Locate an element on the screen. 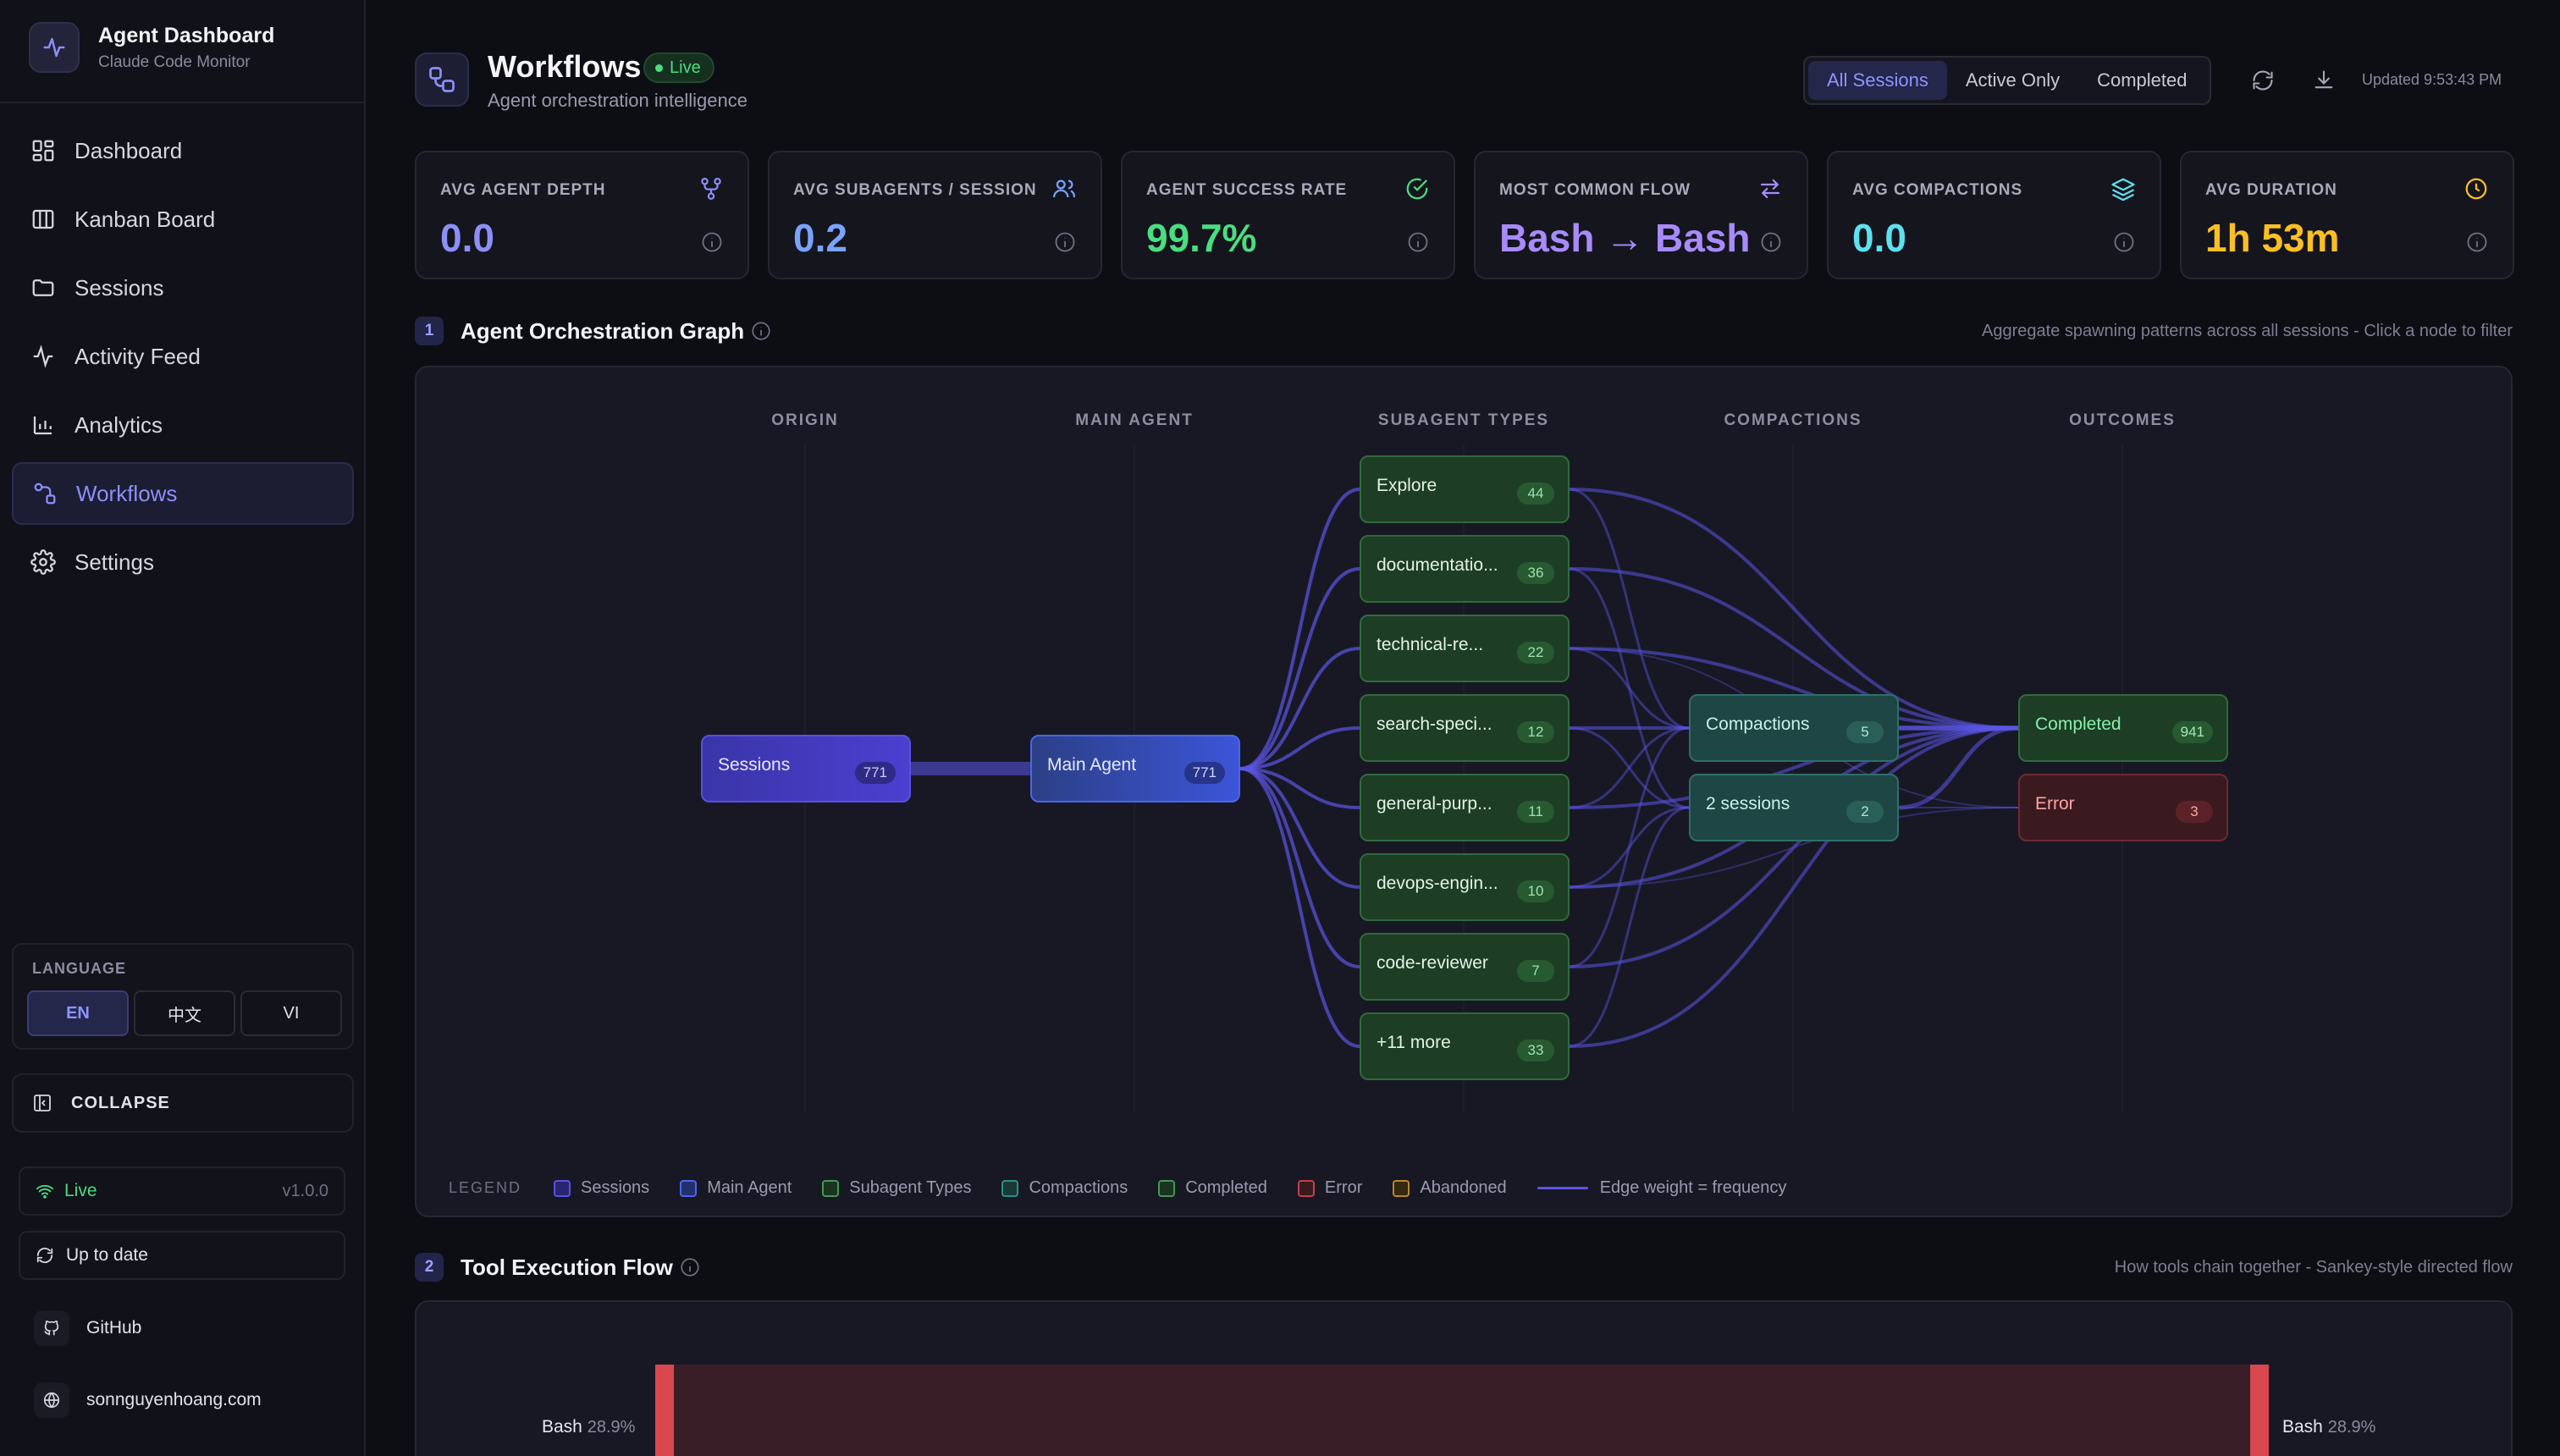 This screenshot has height=1456, width=2560. sidebar-item-dashboard: Dashboard is located at coordinates (183, 150).